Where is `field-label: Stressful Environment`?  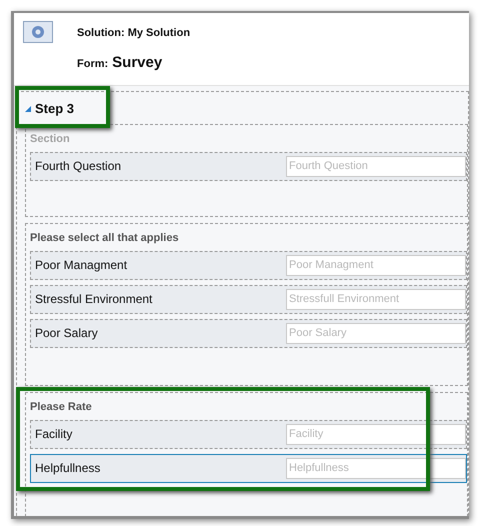
field-label: Stressful Environment is located at coordinates (94, 299).